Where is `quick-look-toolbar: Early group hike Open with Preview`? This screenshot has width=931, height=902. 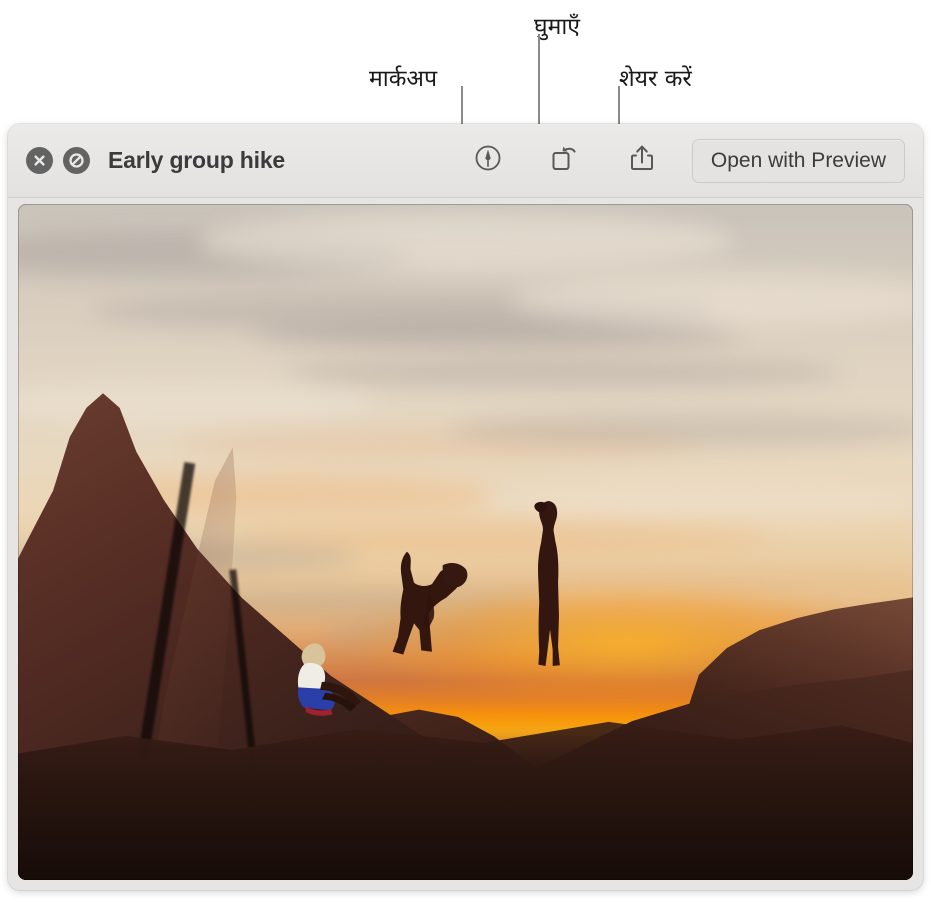
quick-look-toolbar: Early group hike Open with Preview is located at coordinates (465, 161).